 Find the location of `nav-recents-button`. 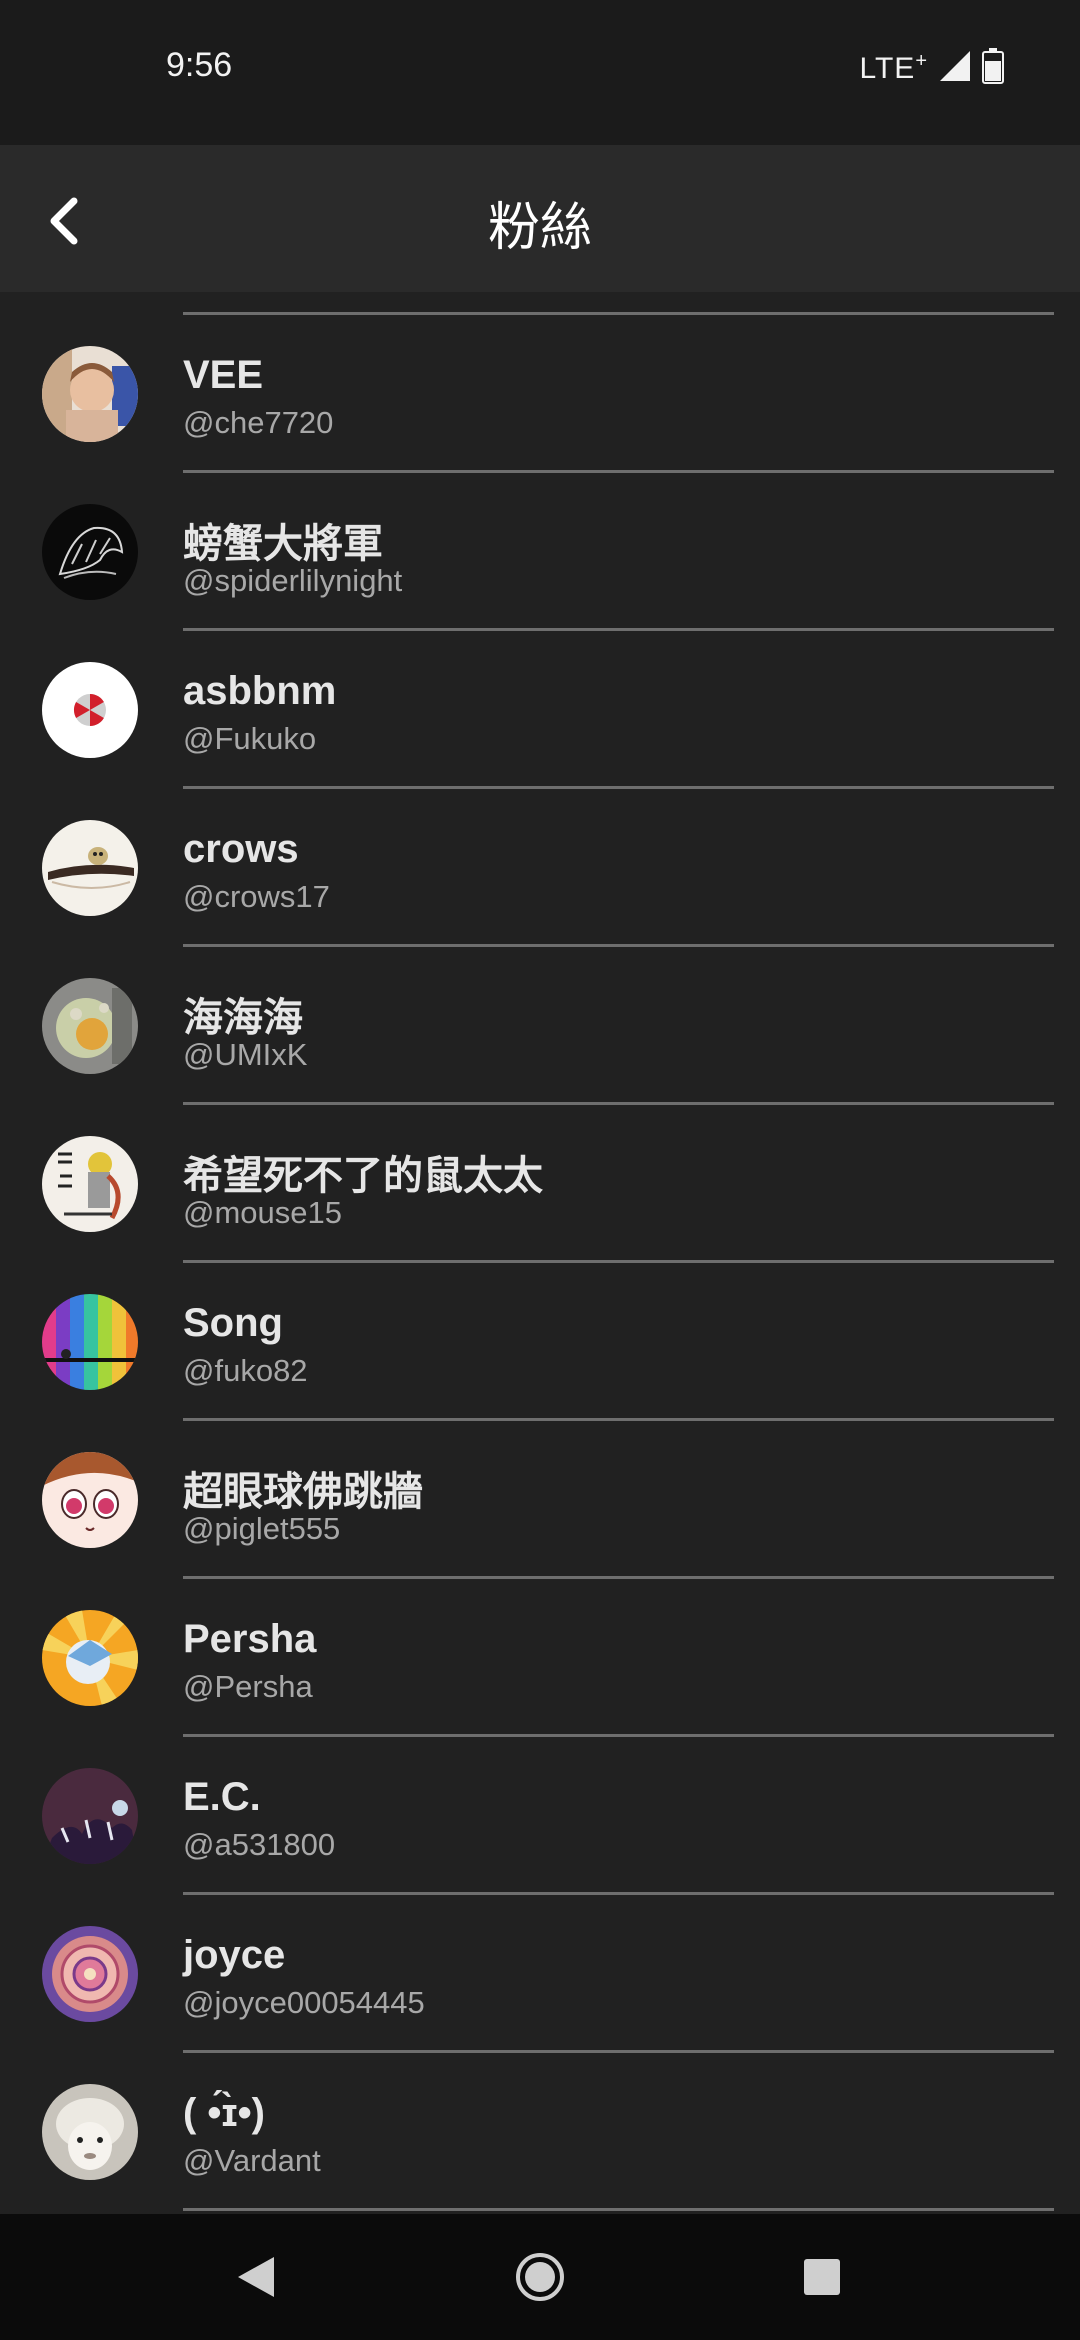

nav-recents-button is located at coordinates (822, 2277).